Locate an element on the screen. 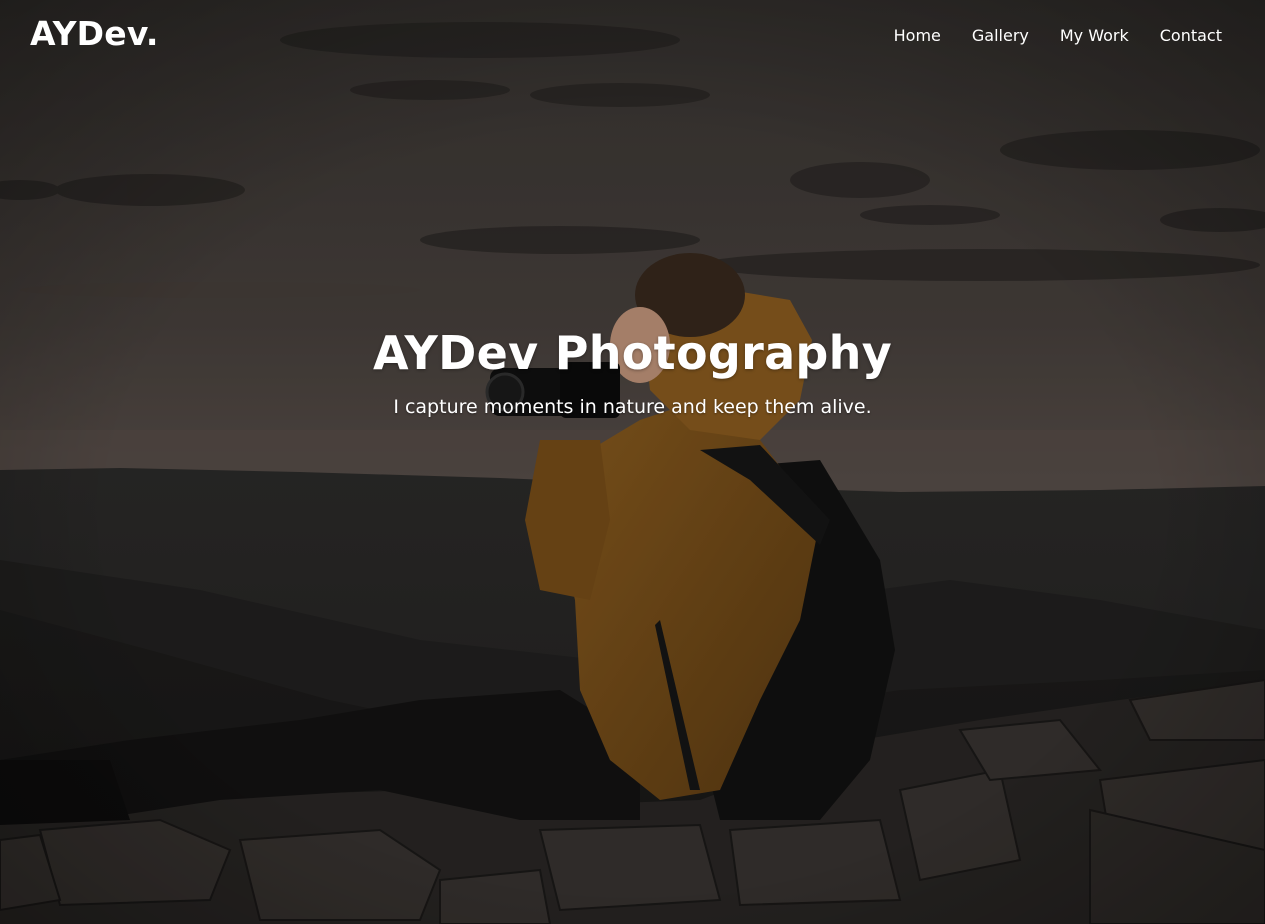 This screenshot has height=924, width=1265. nav-link-home: Home is located at coordinates (917, 35).